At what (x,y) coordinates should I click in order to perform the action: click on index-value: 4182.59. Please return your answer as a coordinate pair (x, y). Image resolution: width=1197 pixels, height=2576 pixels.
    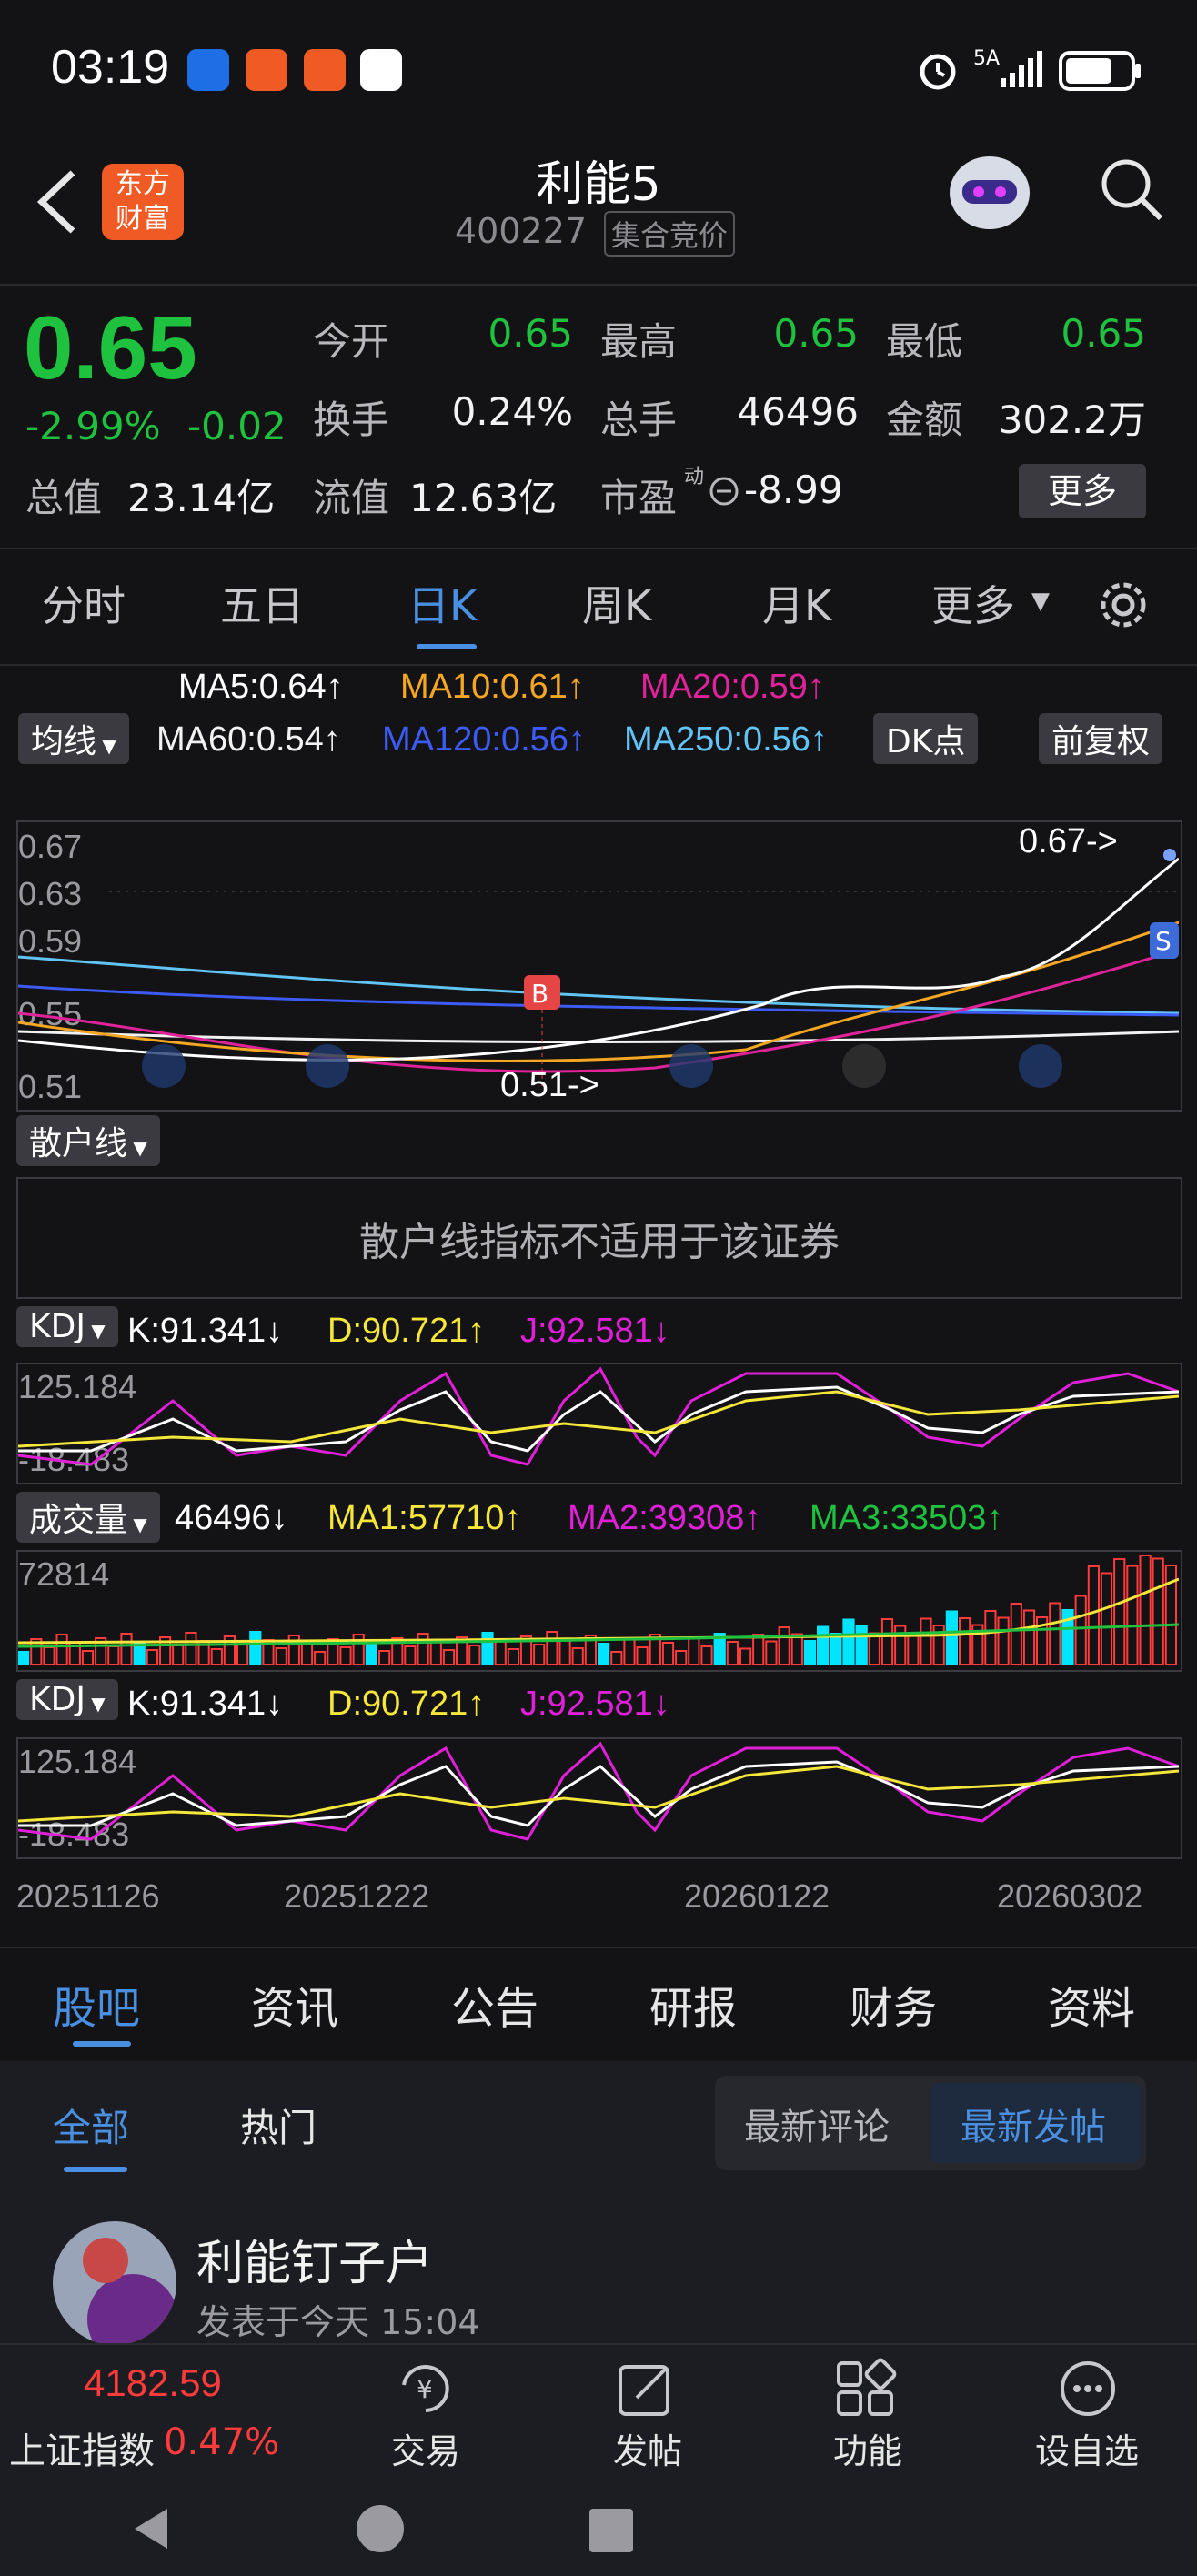
    Looking at the image, I should click on (153, 2383).